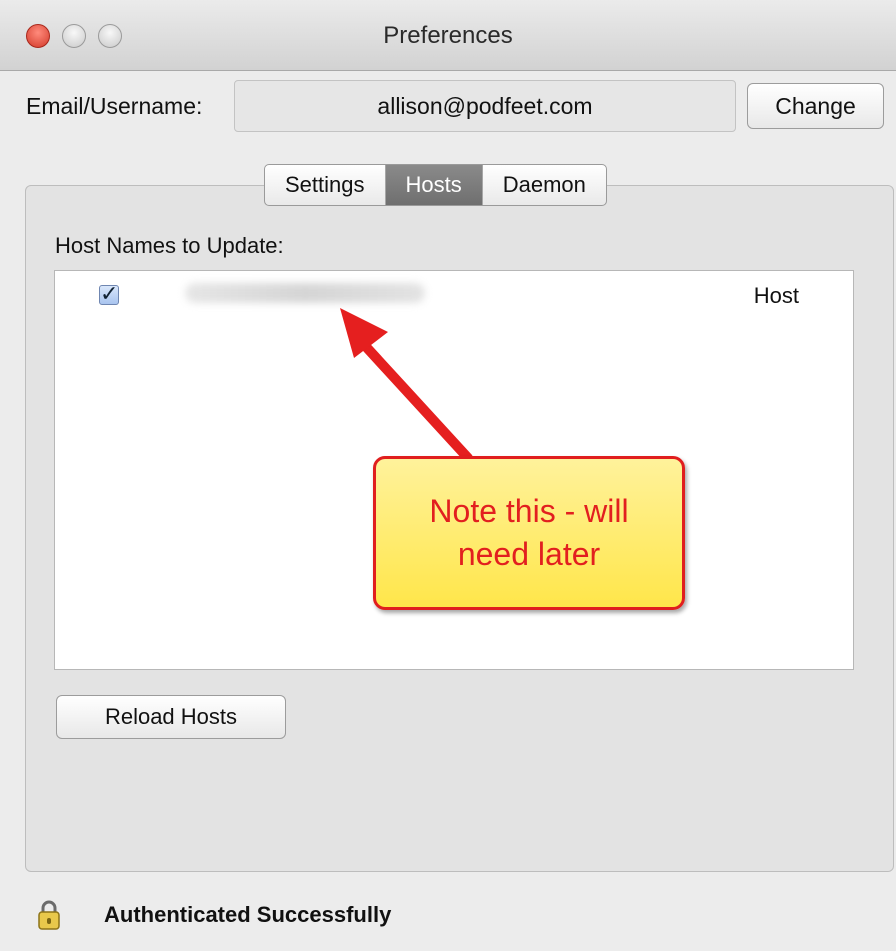 This screenshot has height=951, width=896. Describe the element at coordinates (169, 245) in the screenshot. I see `hosts-heading: Host Names to Update:` at that location.